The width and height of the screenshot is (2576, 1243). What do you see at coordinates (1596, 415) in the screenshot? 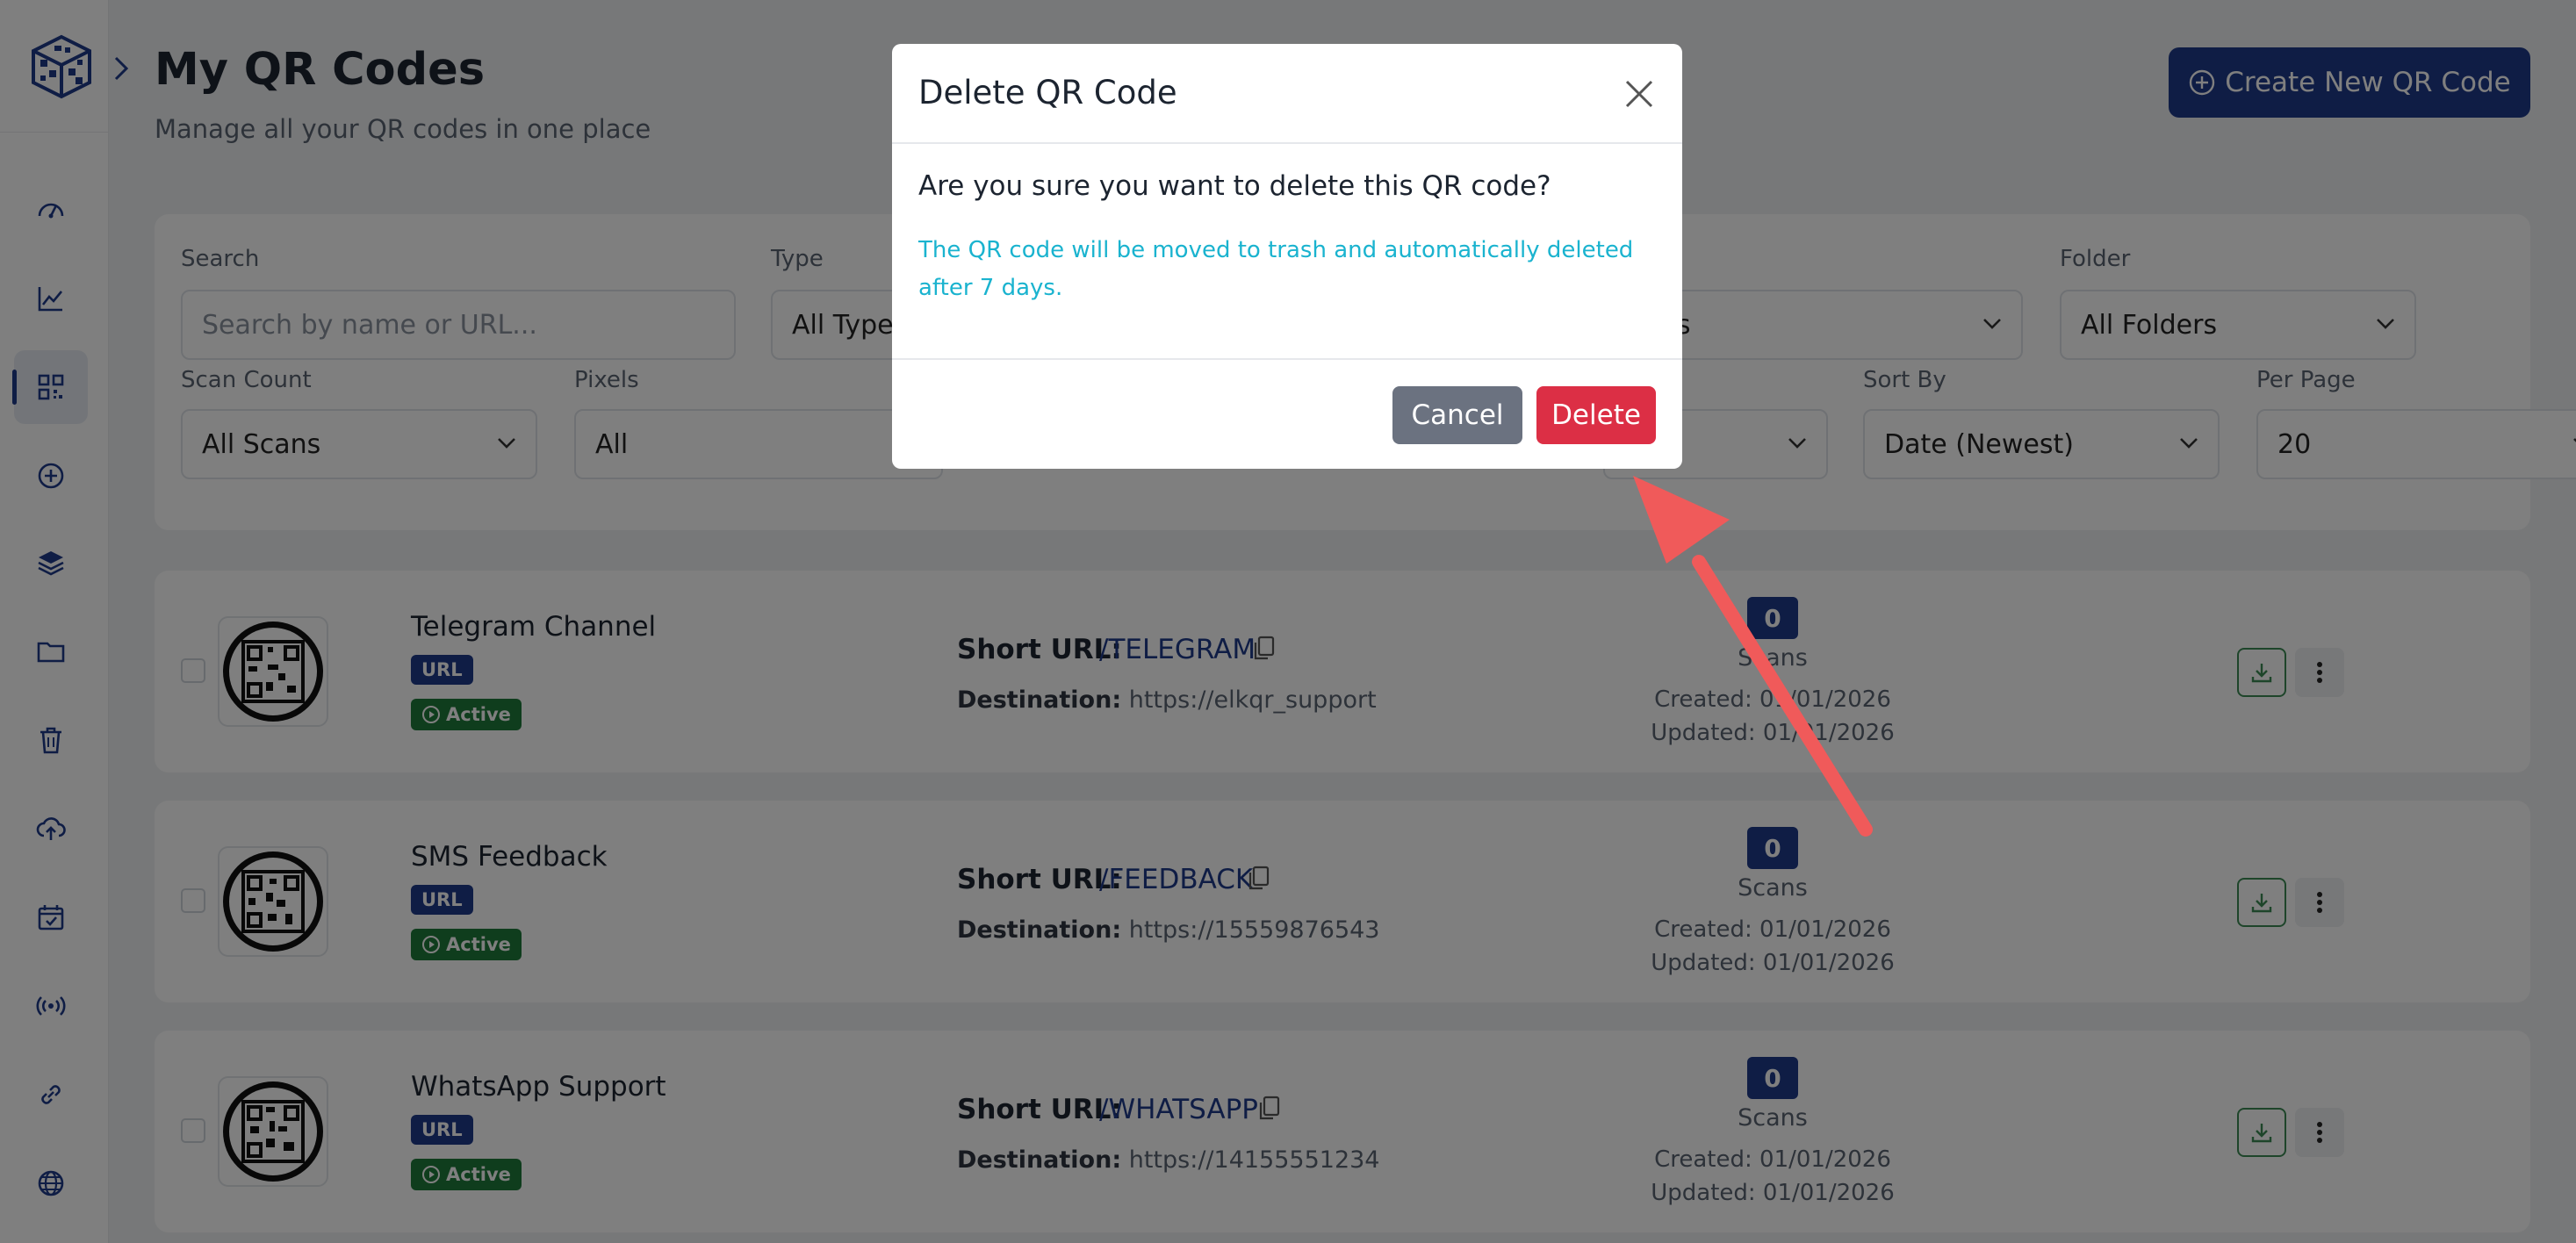
I see `delete-button: Delete` at bounding box center [1596, 415].